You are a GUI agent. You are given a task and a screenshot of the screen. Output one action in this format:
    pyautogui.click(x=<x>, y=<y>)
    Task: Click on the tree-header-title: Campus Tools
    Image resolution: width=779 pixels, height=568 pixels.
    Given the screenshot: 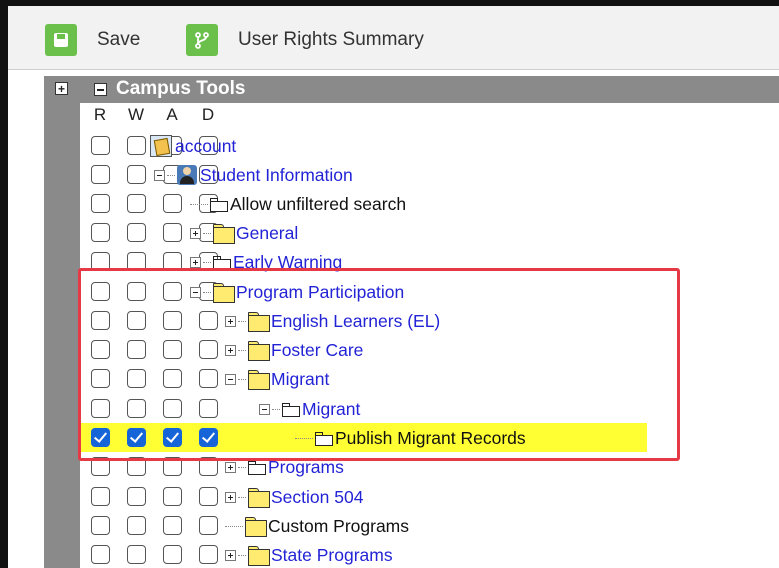 What is the action you would take?
    pyautogui.click(x=181, y=88)
    